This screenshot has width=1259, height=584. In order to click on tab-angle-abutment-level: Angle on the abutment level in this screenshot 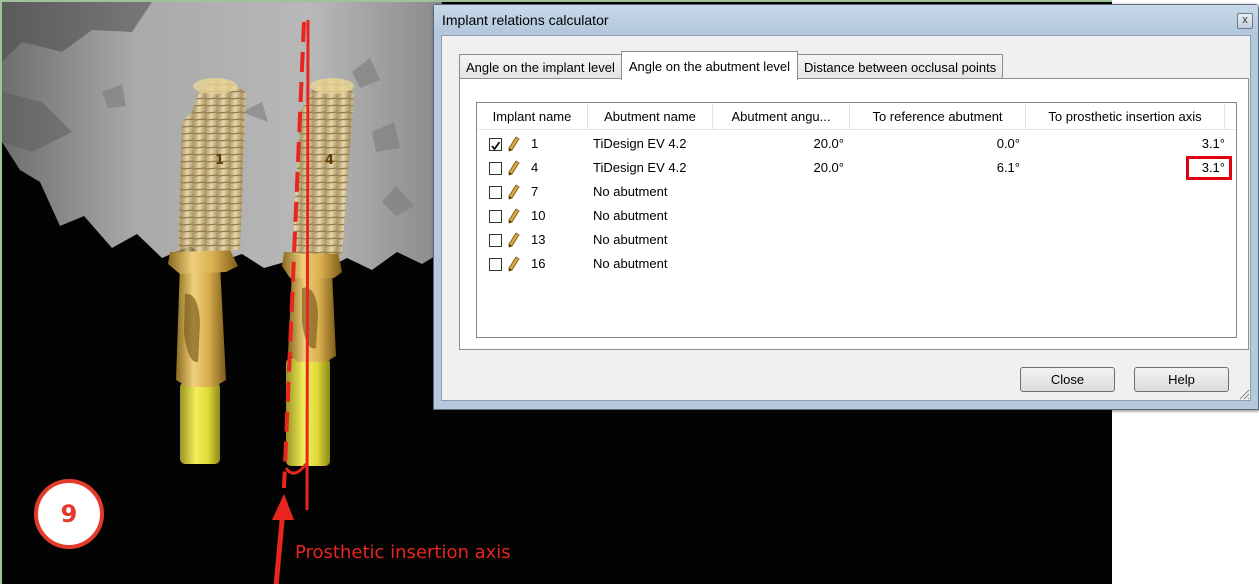, I will do `click(709, 65)`.